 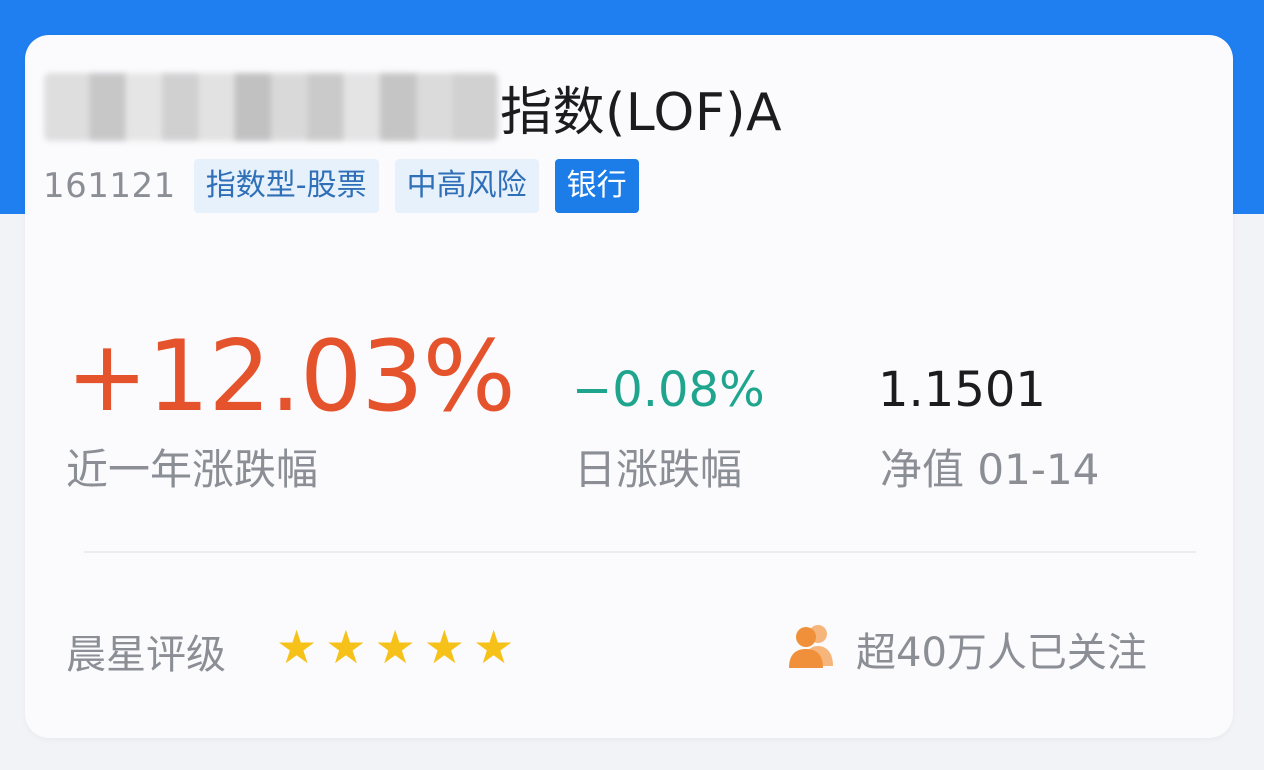 I want to click on day-change-value: −0.08%, so click(x=668, y=390).